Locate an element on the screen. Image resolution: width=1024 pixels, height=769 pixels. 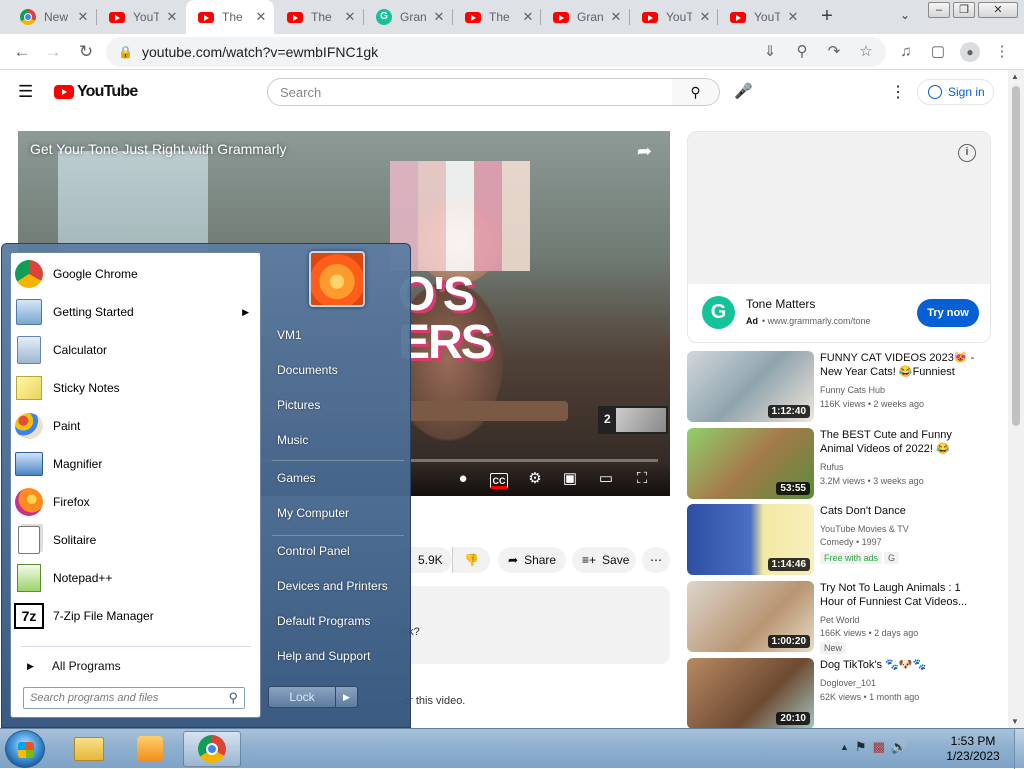
channel-name: Pet World is located at coordinates (839, 620).